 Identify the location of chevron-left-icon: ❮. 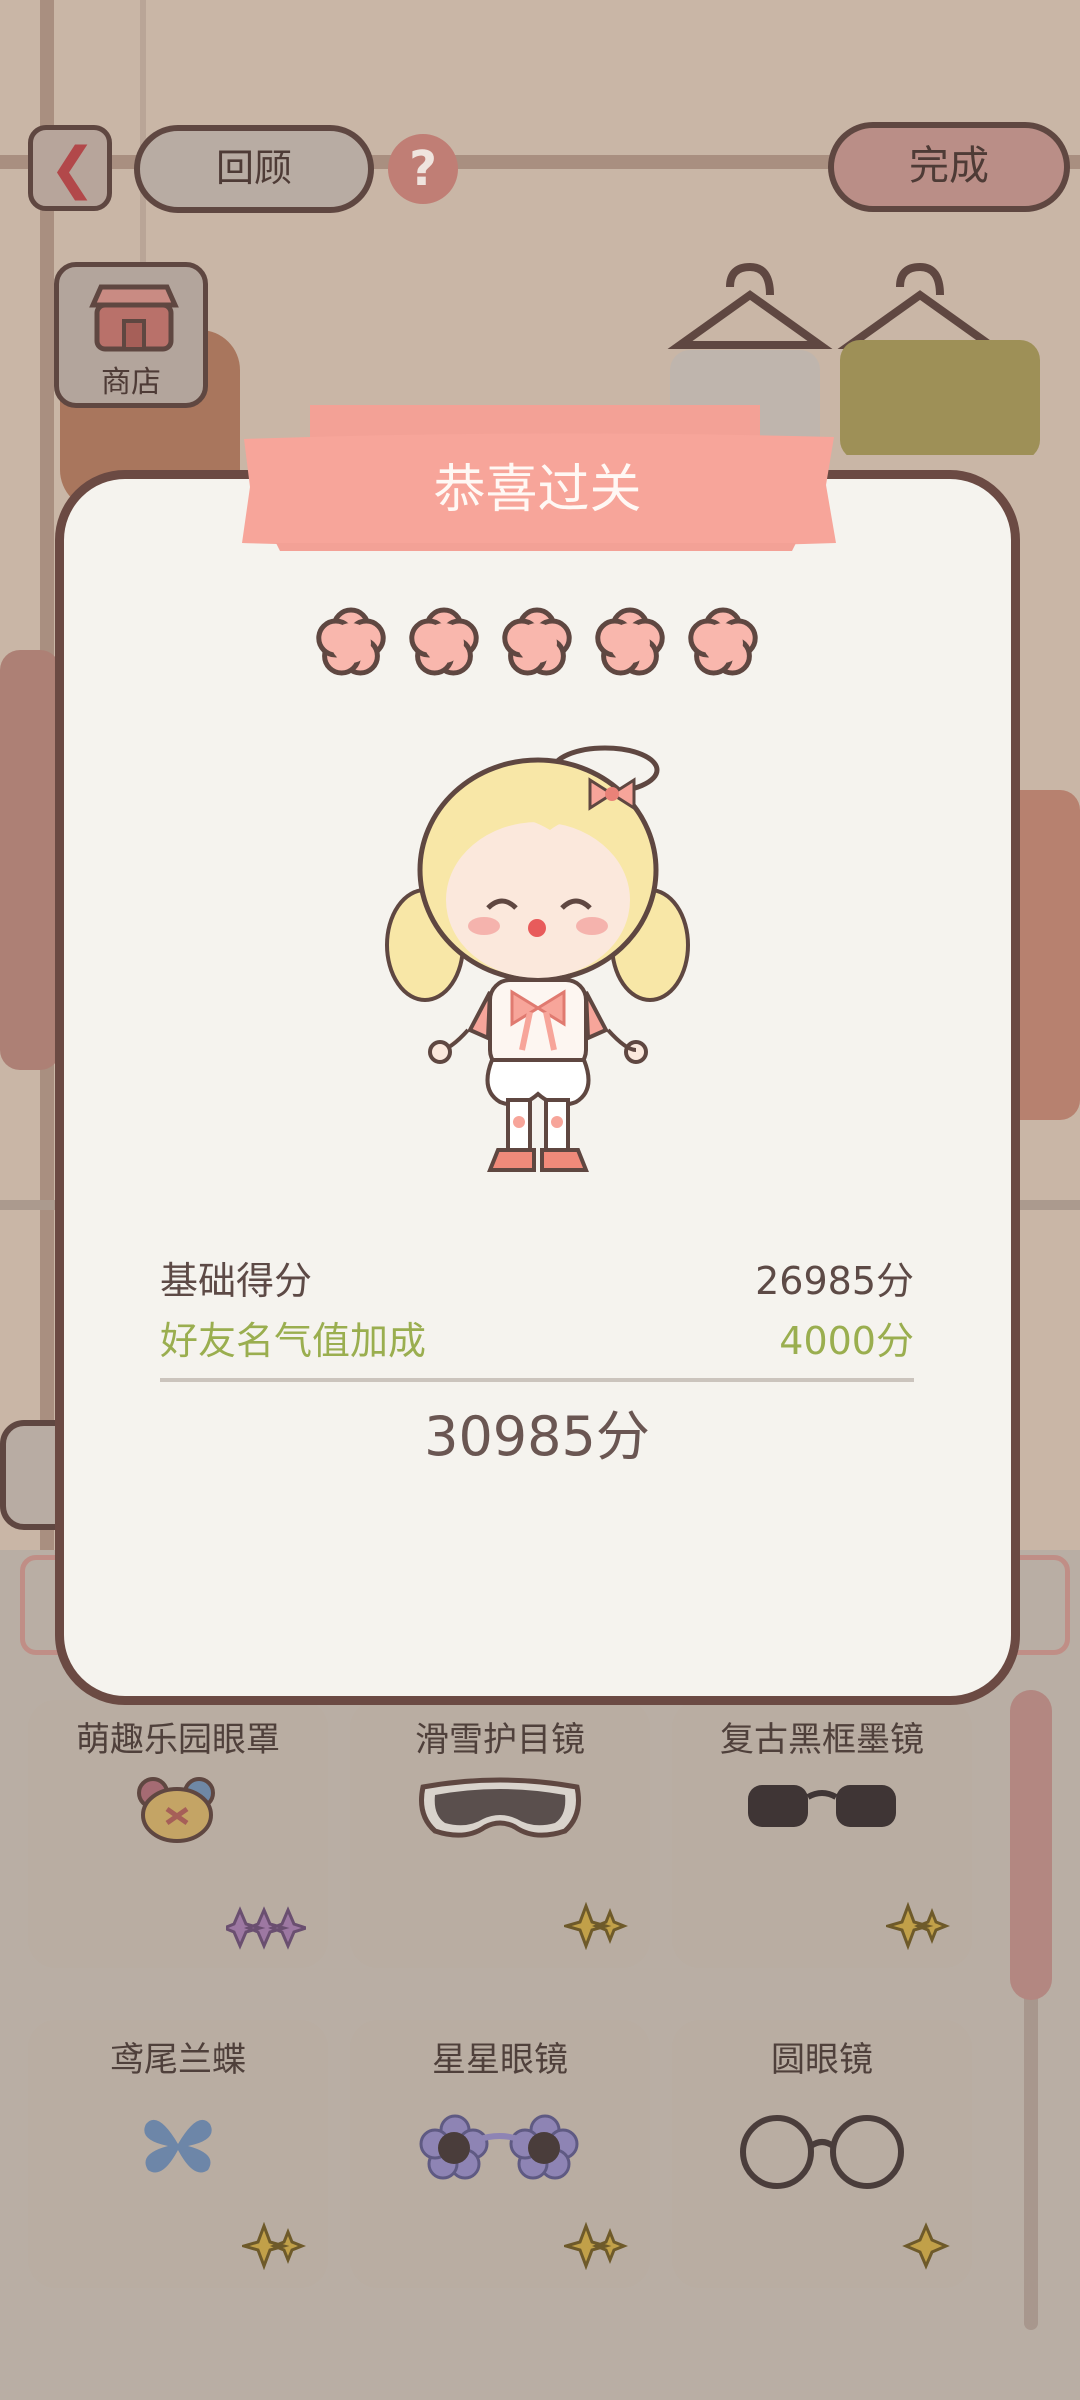
(72, 168).